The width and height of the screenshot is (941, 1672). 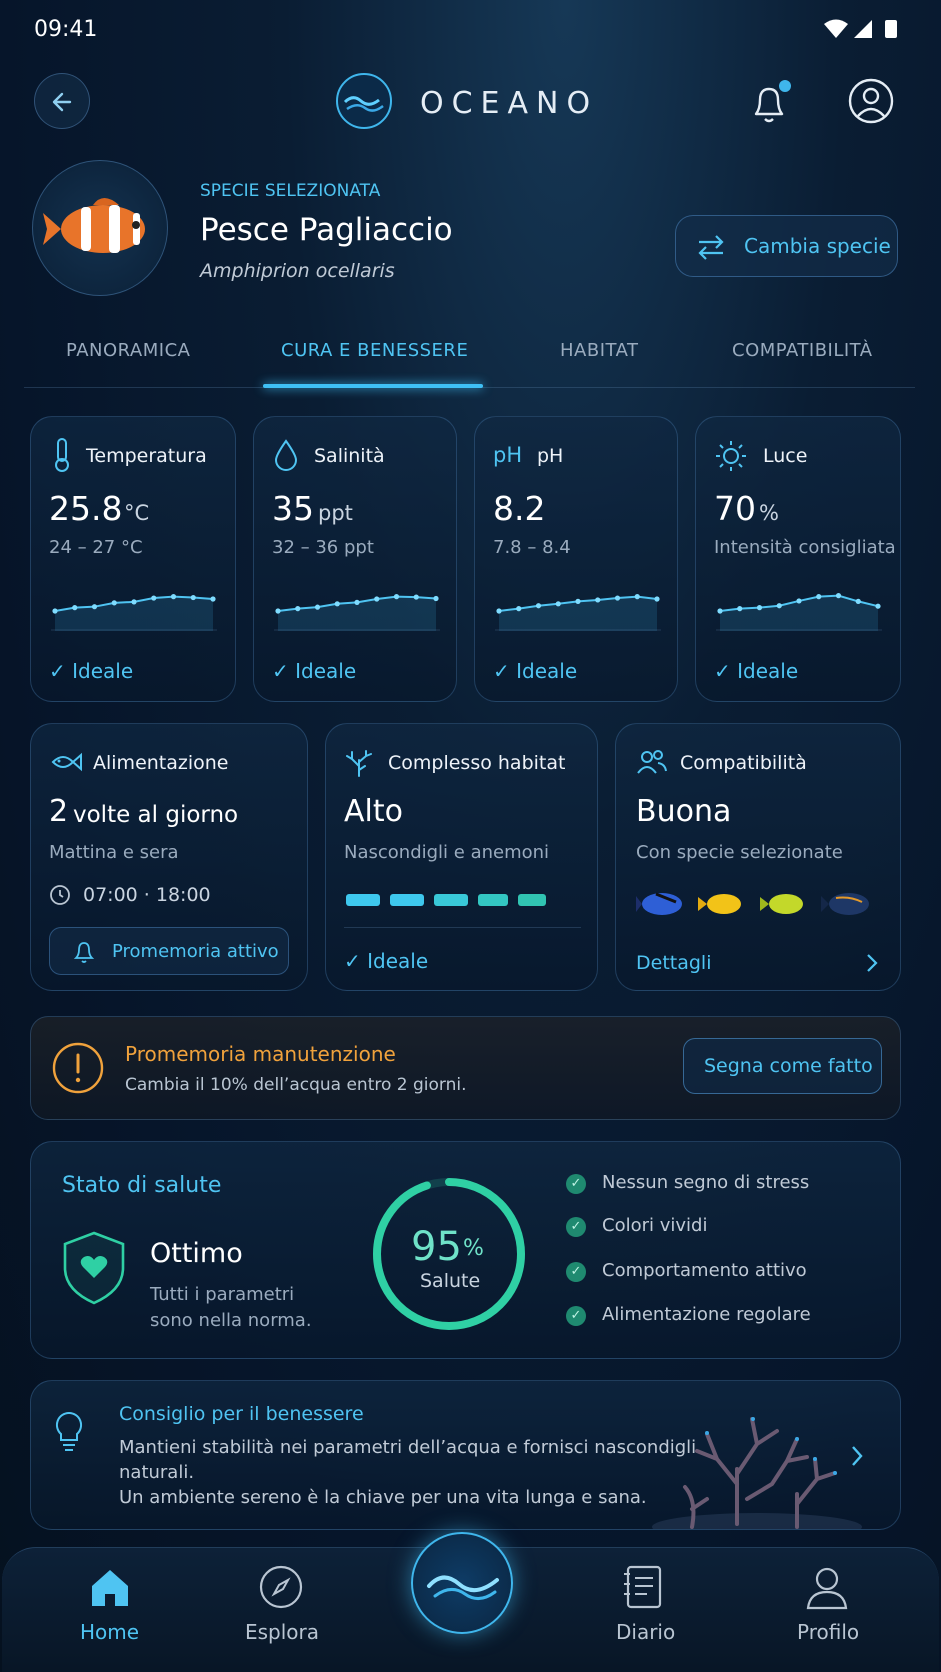 I want to click on profile-button, so click(x=871, y=101).